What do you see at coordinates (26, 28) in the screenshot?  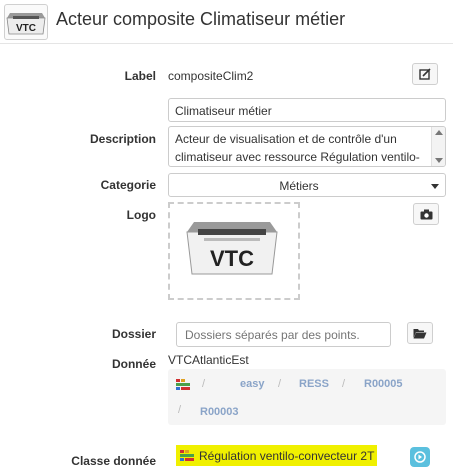 I see `app-icon-label: VTC` at bounding box center [26, 28].